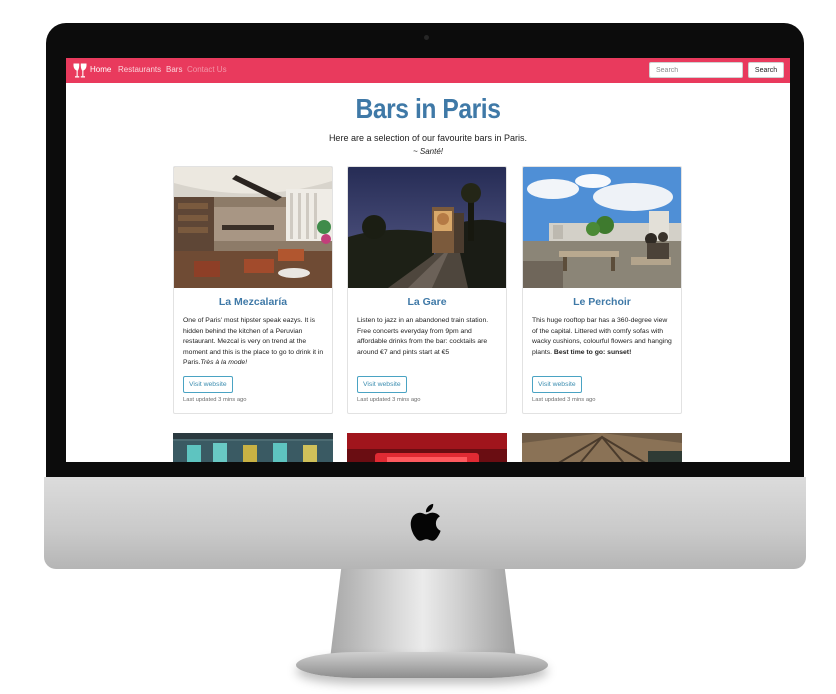  Describe the element at coordinates (174, 69) in the screenshot. I see `nav-link-bars: Bars` at that location.